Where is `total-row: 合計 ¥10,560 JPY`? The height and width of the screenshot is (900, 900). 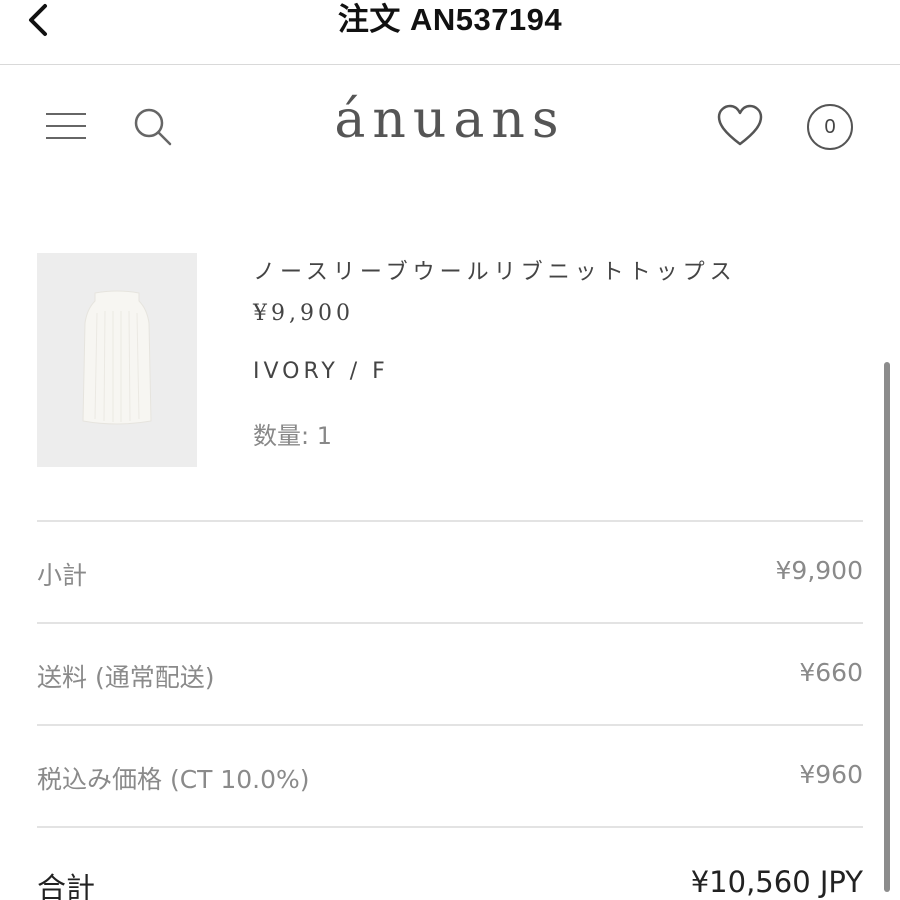 total-row: 合計 ¥10,560 JPY is located at coordinates (450, 863).